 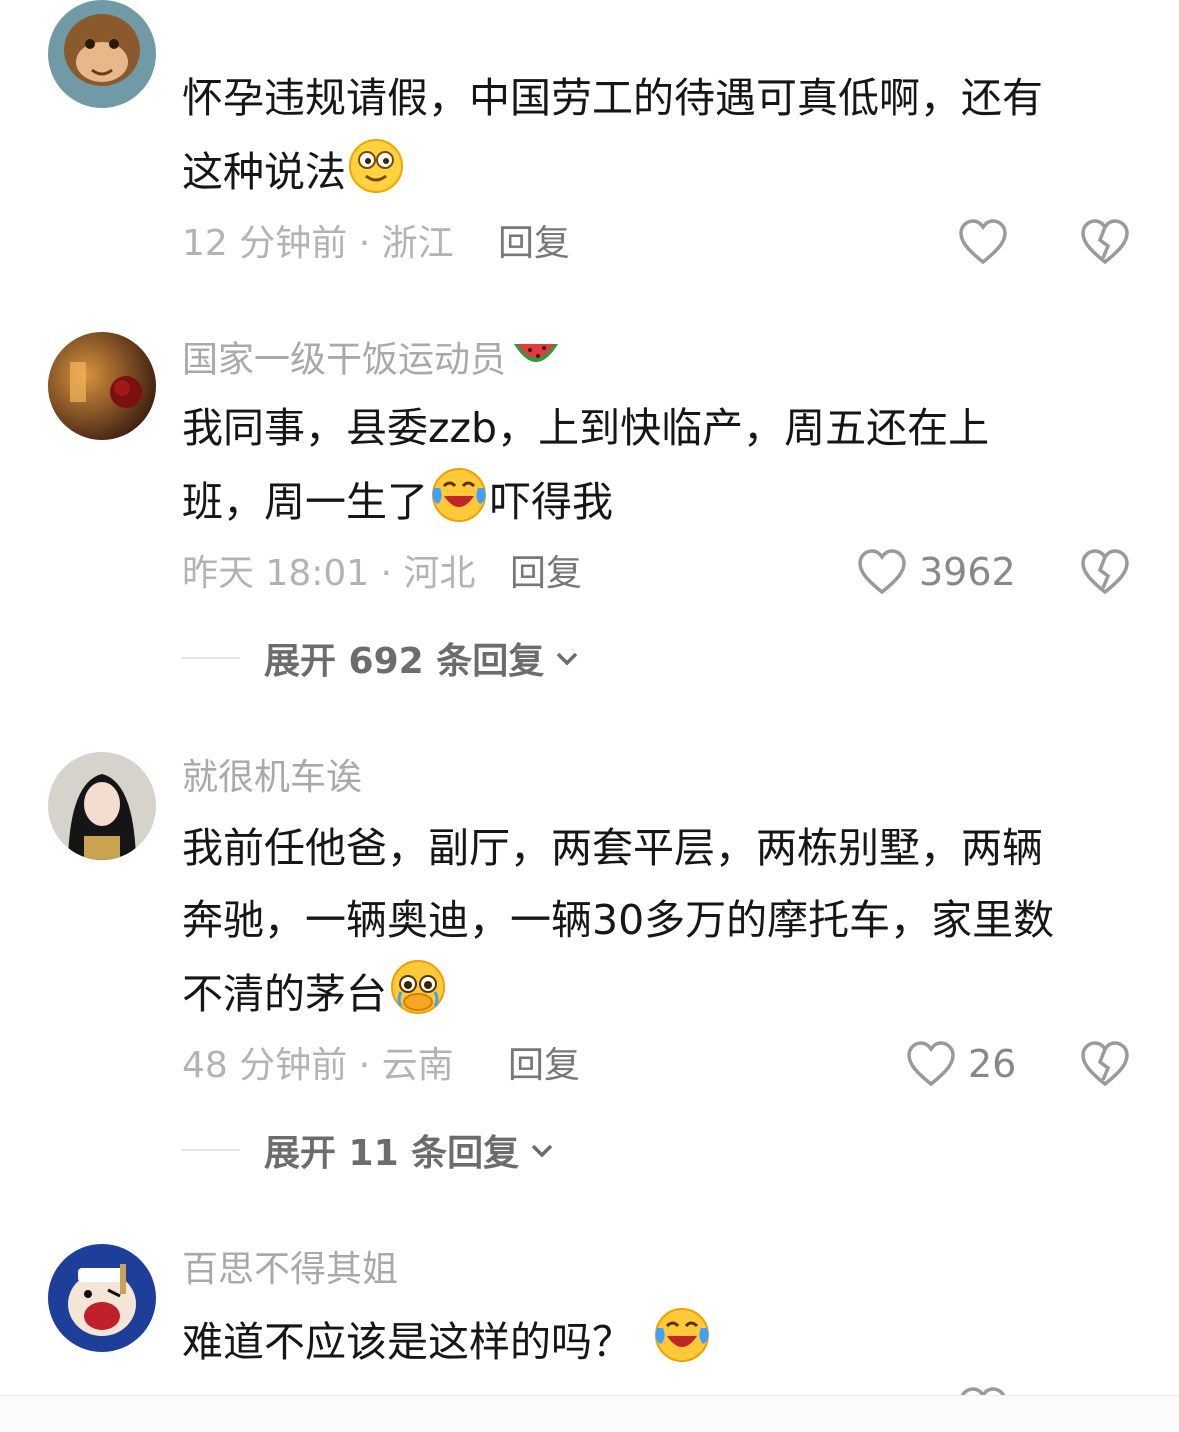 I want to click on comment-meta: 昨天 18:01 · 河北, so click(x=329, y=573).